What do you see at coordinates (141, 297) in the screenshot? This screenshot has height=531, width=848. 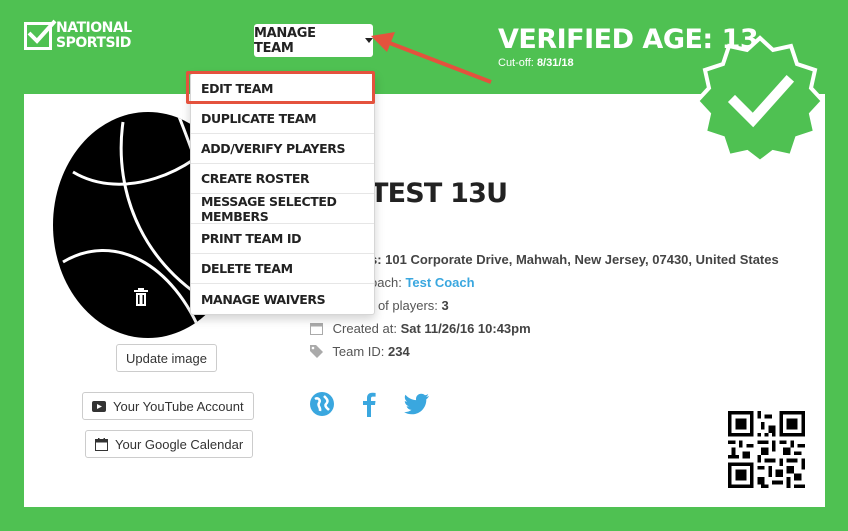 I see `trash-icon` at bounding box center [141, 297].